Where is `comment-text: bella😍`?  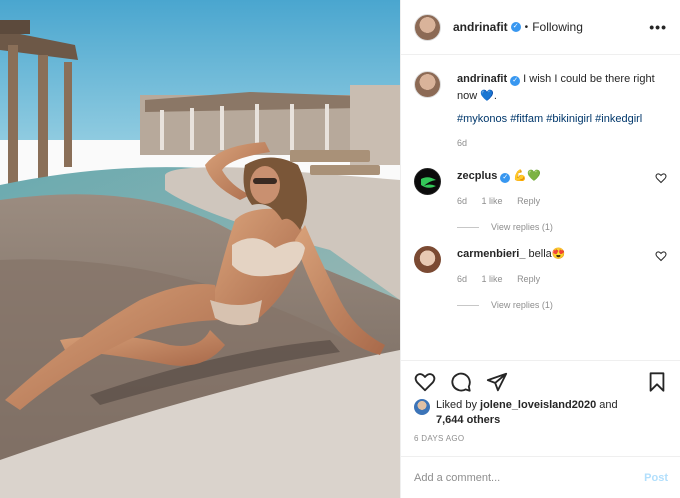
comment-text: bella😍 is located at coordinates (545, 254).